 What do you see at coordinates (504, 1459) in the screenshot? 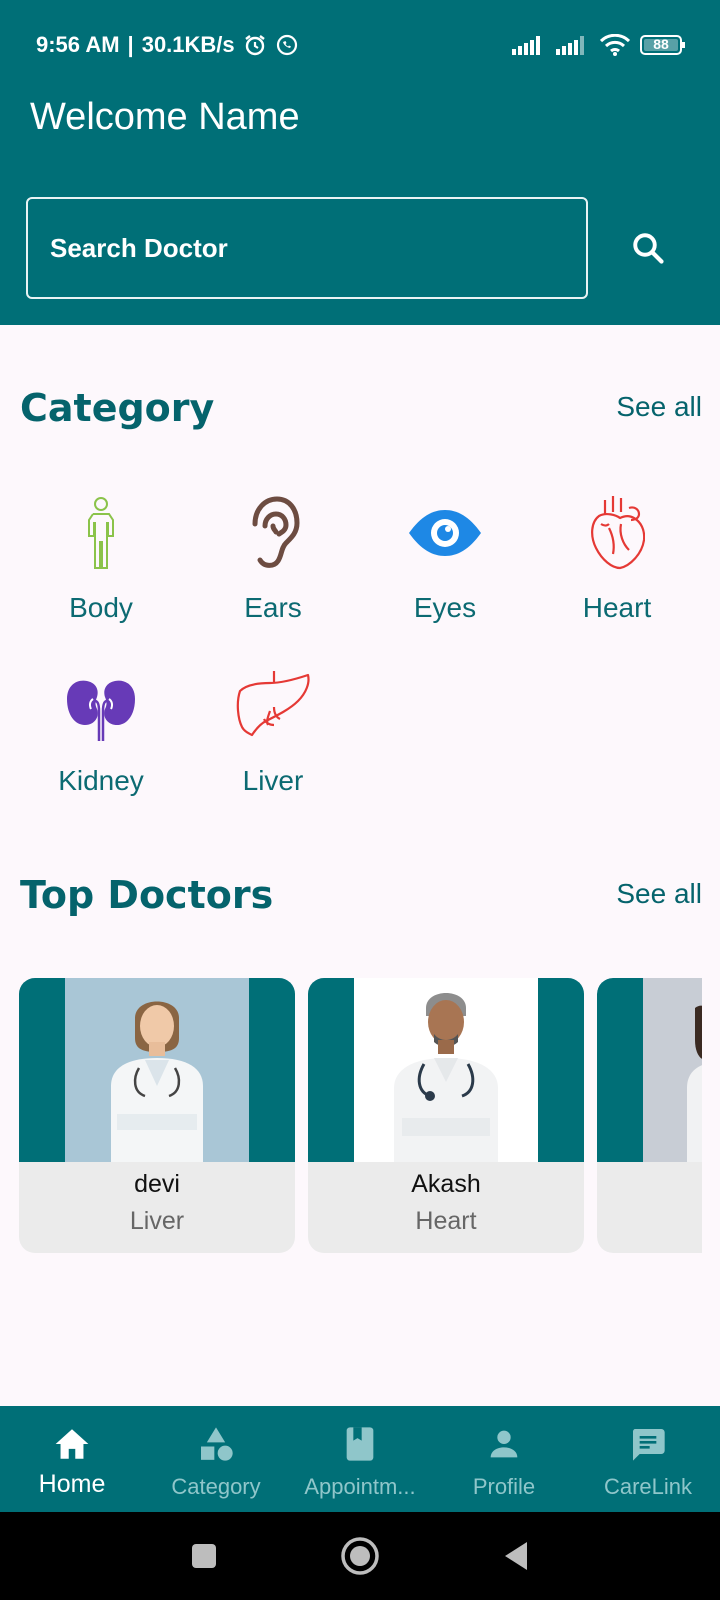
I see `nav-profile: Profile` at bounding box center [504, 1459].